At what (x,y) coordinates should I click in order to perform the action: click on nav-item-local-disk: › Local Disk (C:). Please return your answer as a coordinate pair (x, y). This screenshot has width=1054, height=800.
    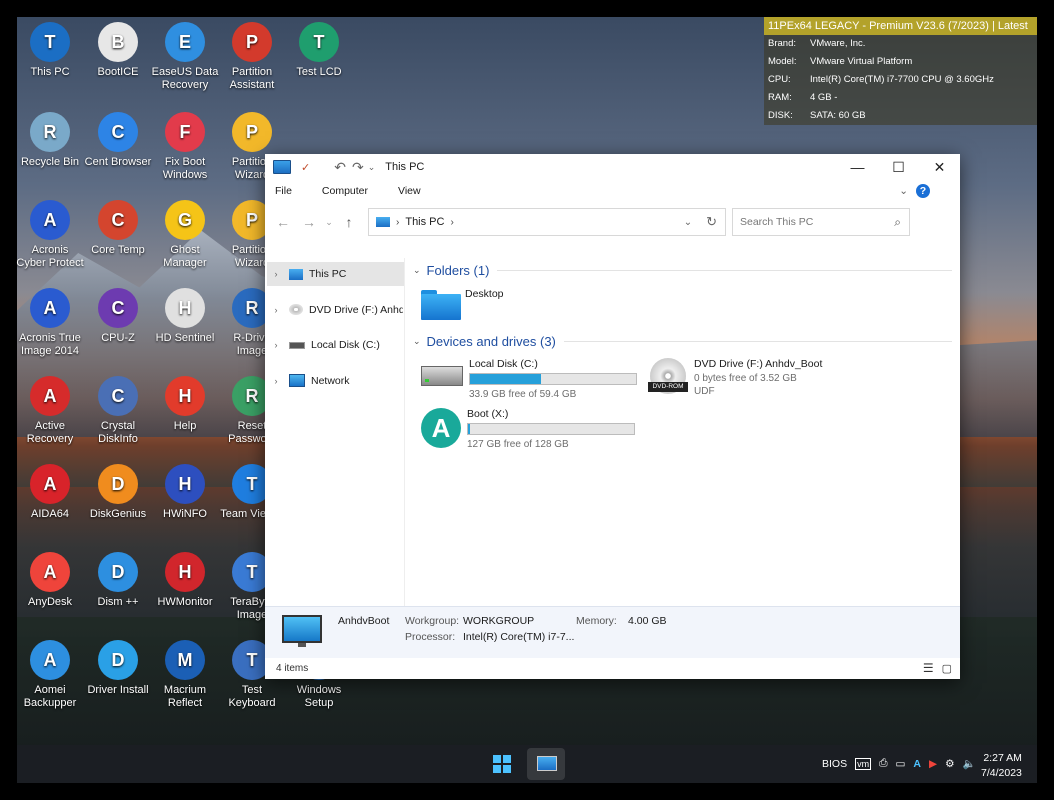
    Looking at the image, I should click on (335, 345).